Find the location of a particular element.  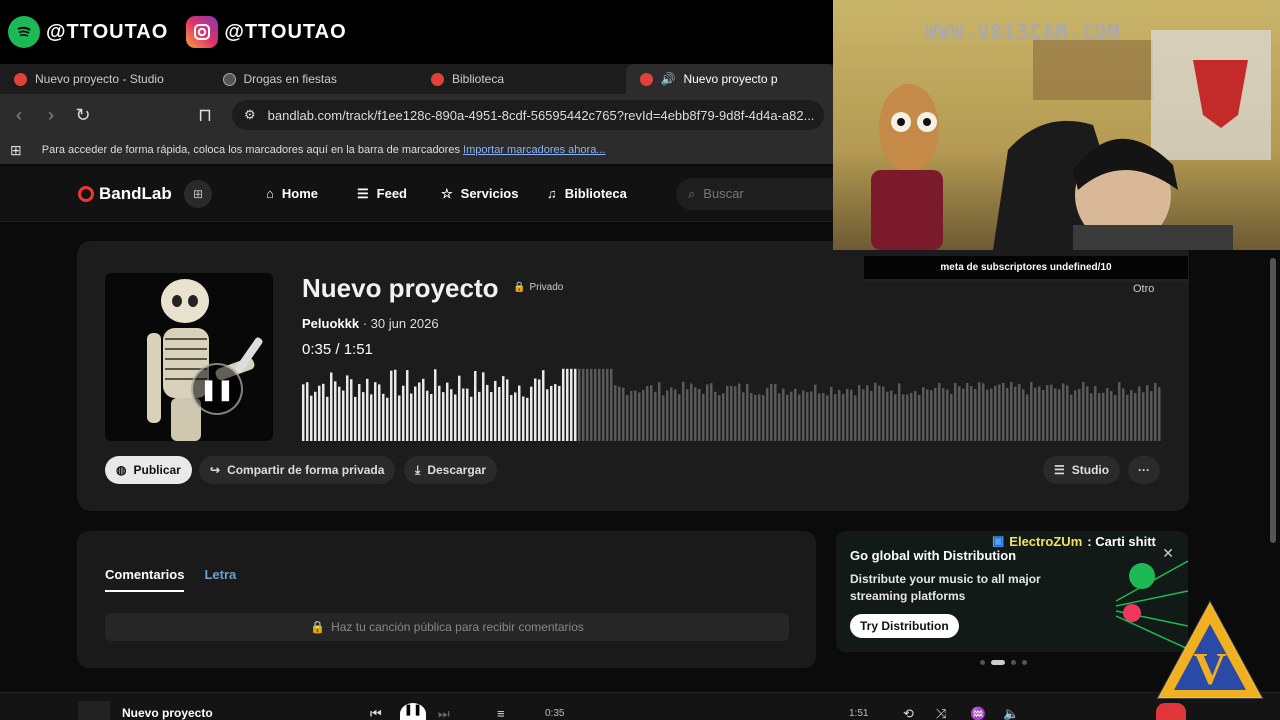

skeleton-artwork-image is located at coordinates (205, 360).